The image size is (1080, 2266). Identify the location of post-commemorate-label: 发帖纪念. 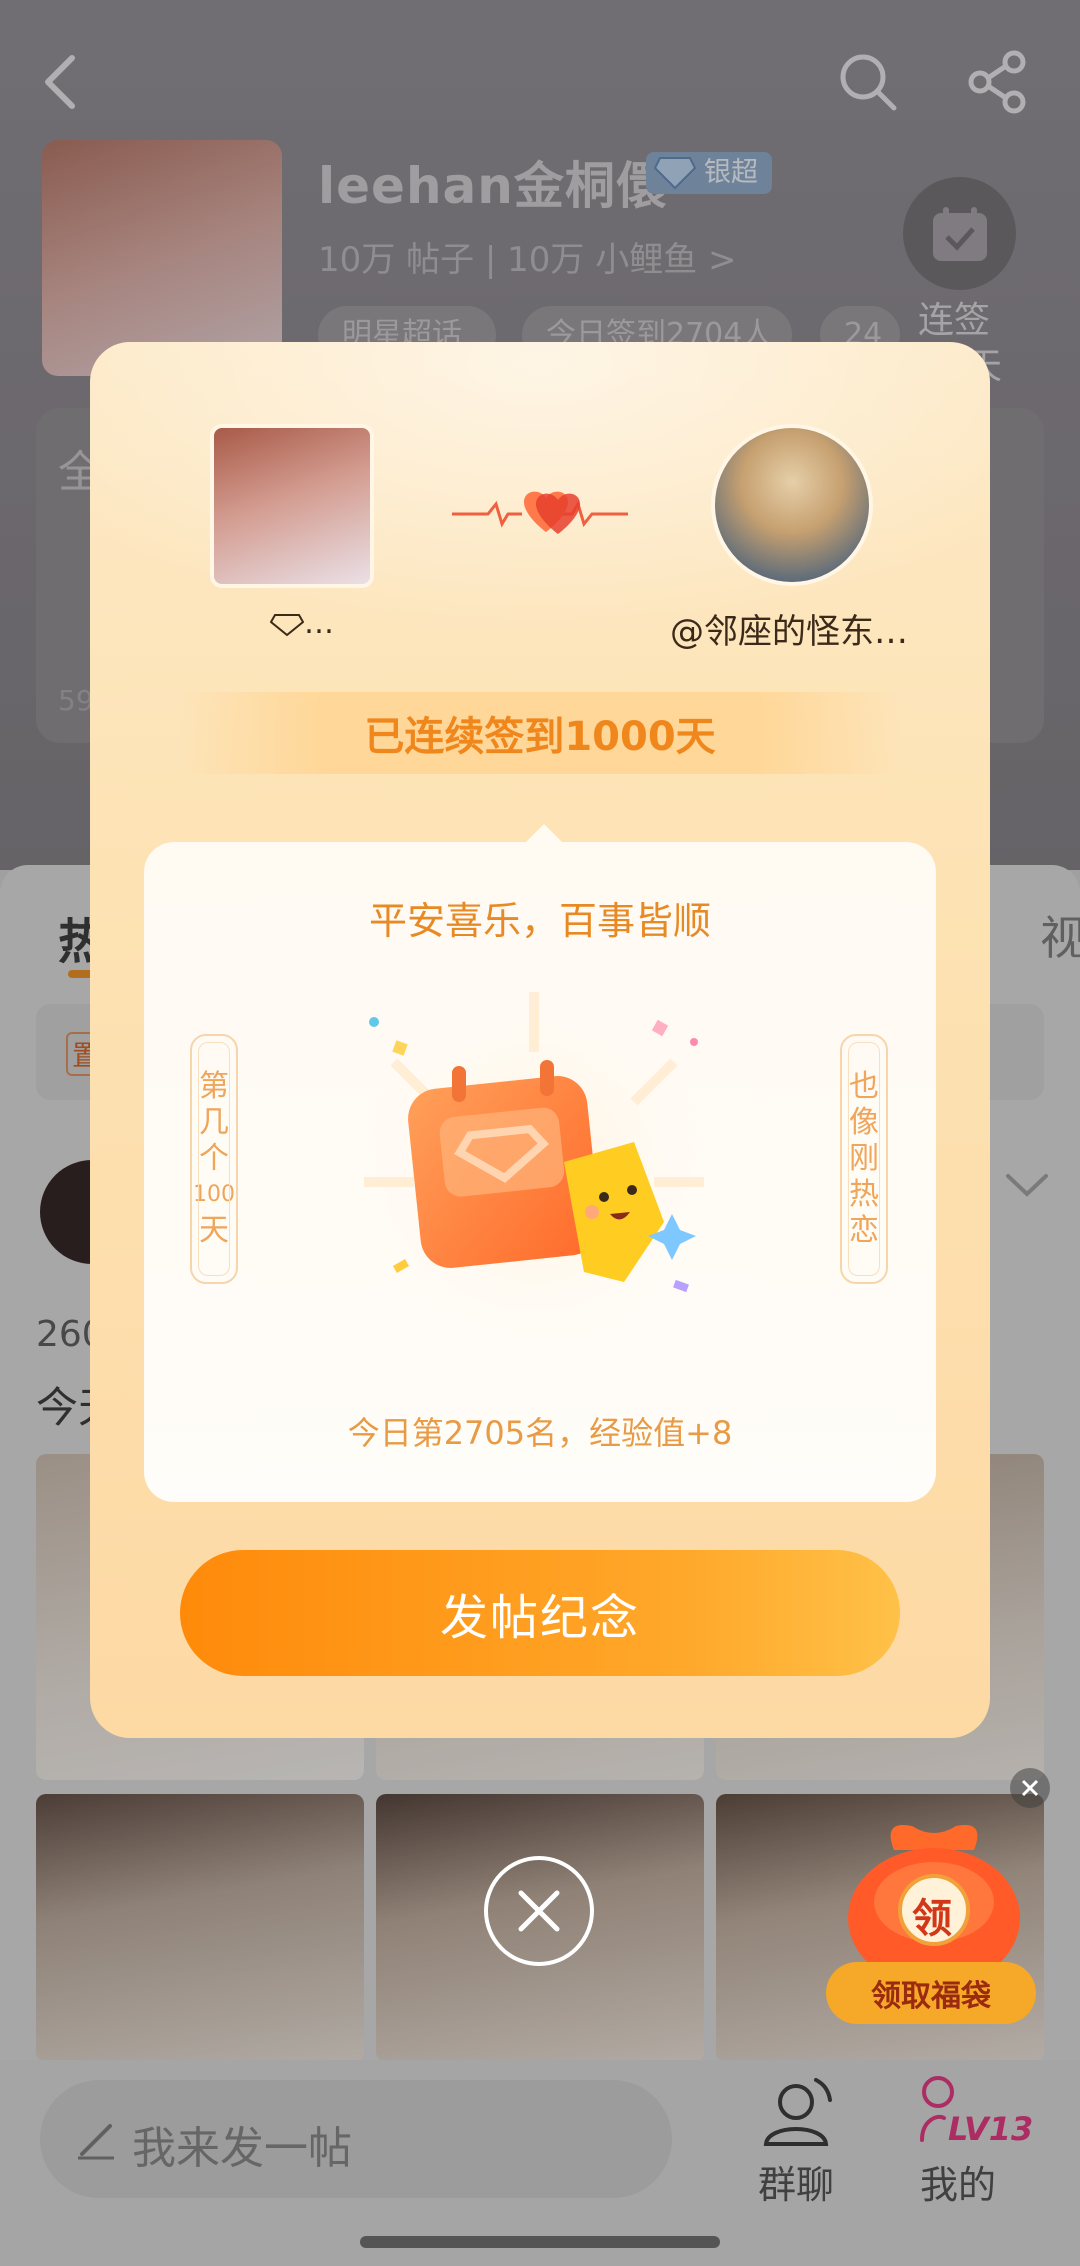
(539, 1618).